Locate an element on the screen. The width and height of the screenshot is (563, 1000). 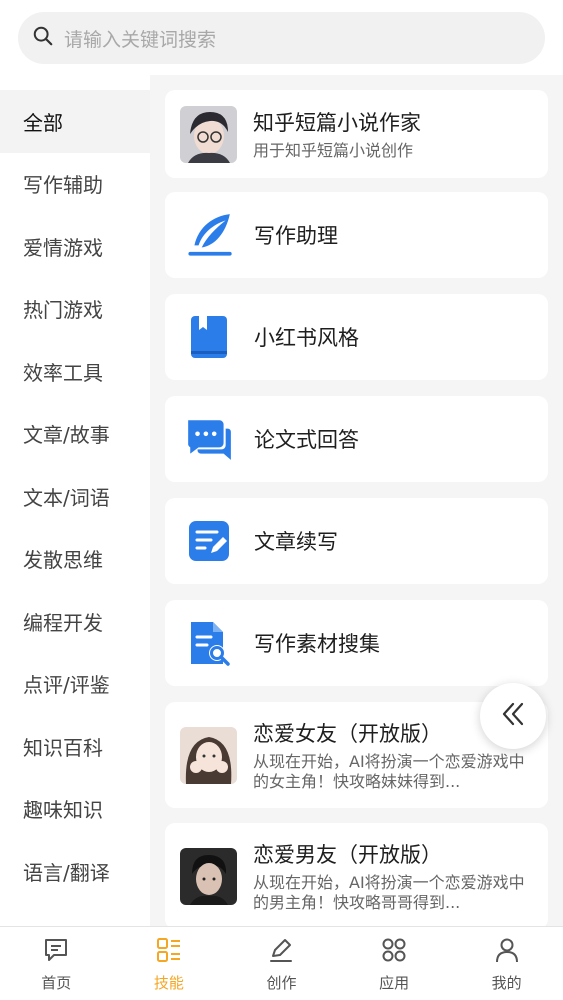
sidebar-item-hot-games: 热门游戏 is located at coordinates (75, 309).